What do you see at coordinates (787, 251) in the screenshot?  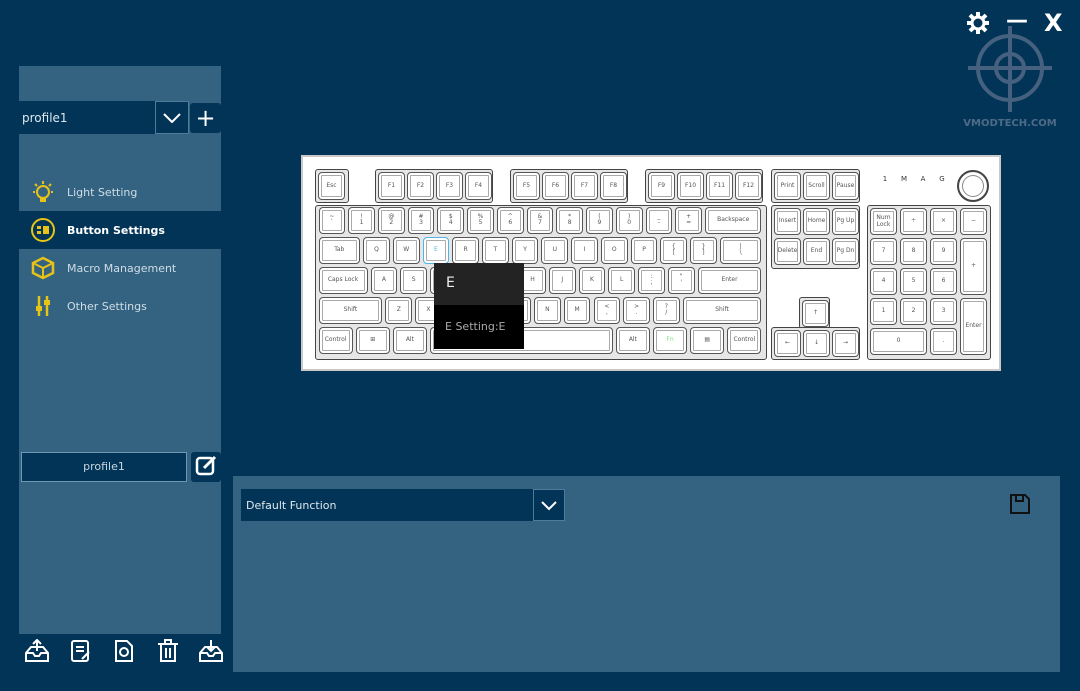 I see `key-delete: Delete` at bounding box center [787, 251].